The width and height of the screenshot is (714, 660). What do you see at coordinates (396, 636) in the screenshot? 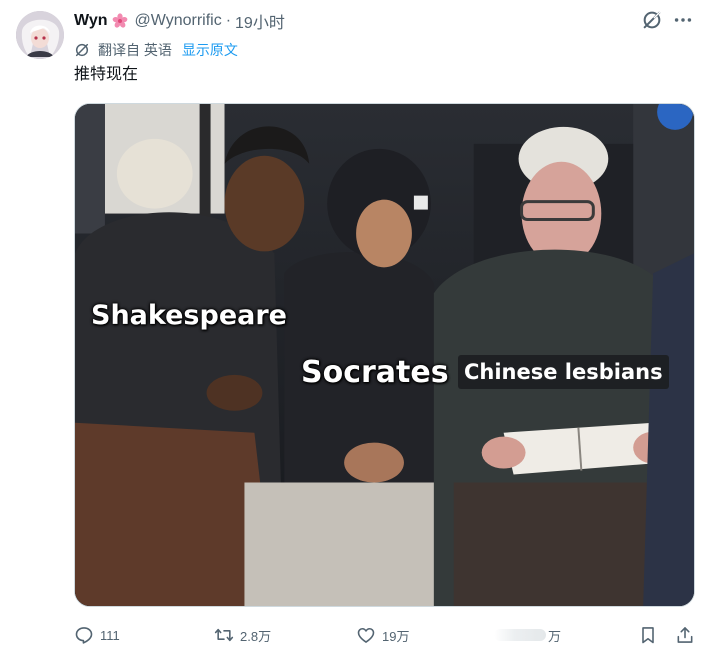
I see `like-count: 19万` at bounding box center [396, 636].